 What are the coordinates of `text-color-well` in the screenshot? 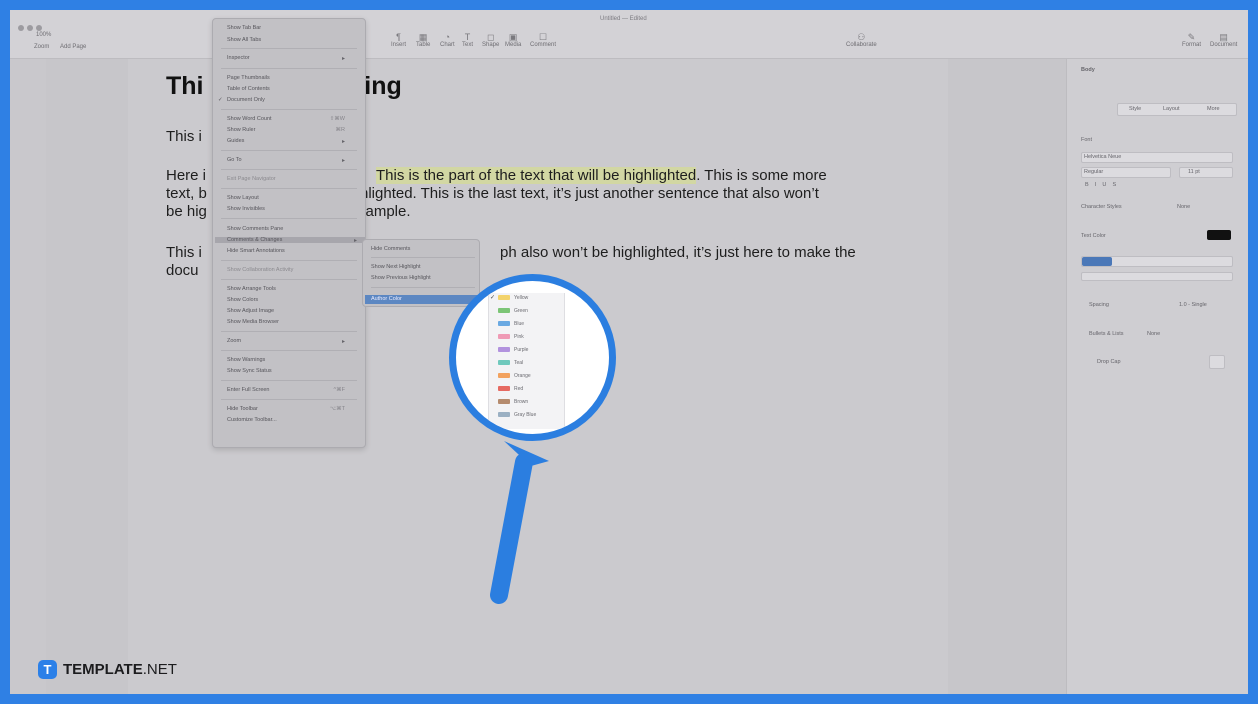 It's located at (1219, 235).